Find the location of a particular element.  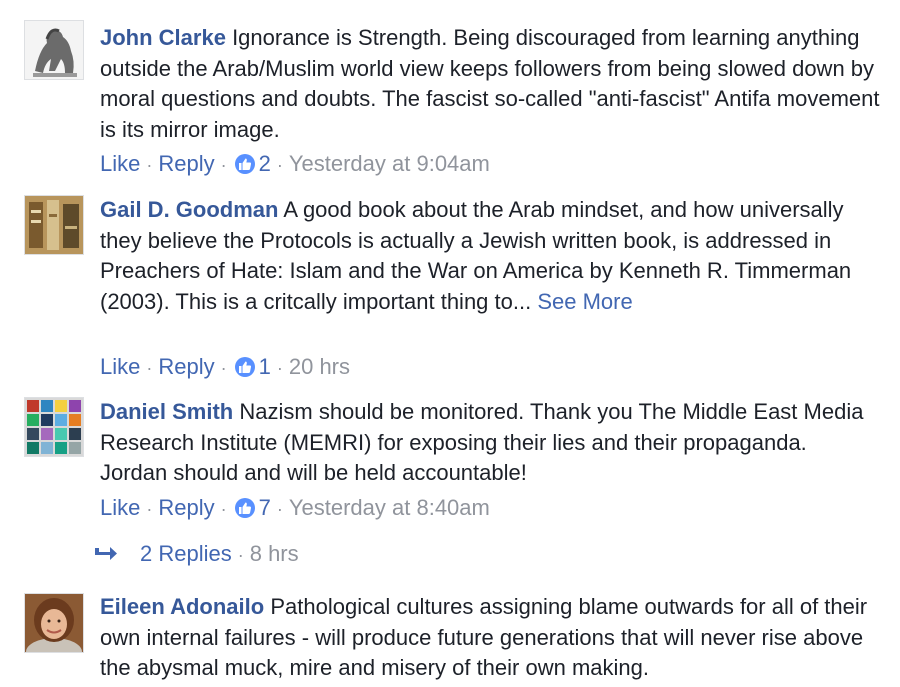

comment-actions: Like · Reply · 7 · Yesterday at 8:40am is located at coordinates (295, 508).